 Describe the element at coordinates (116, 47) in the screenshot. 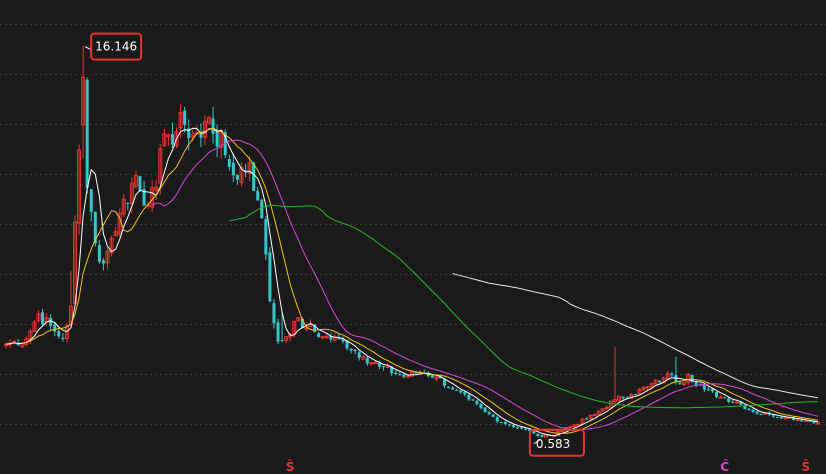

I see `high-value-label: 16.146` at that location.